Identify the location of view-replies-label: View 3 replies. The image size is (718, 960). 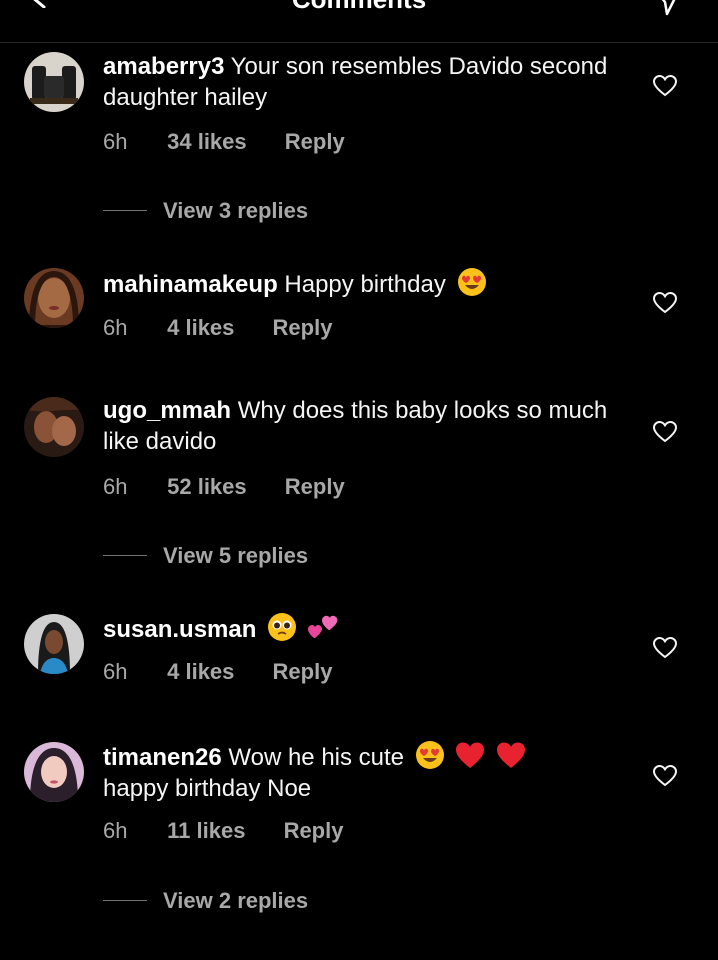
(236, 210).